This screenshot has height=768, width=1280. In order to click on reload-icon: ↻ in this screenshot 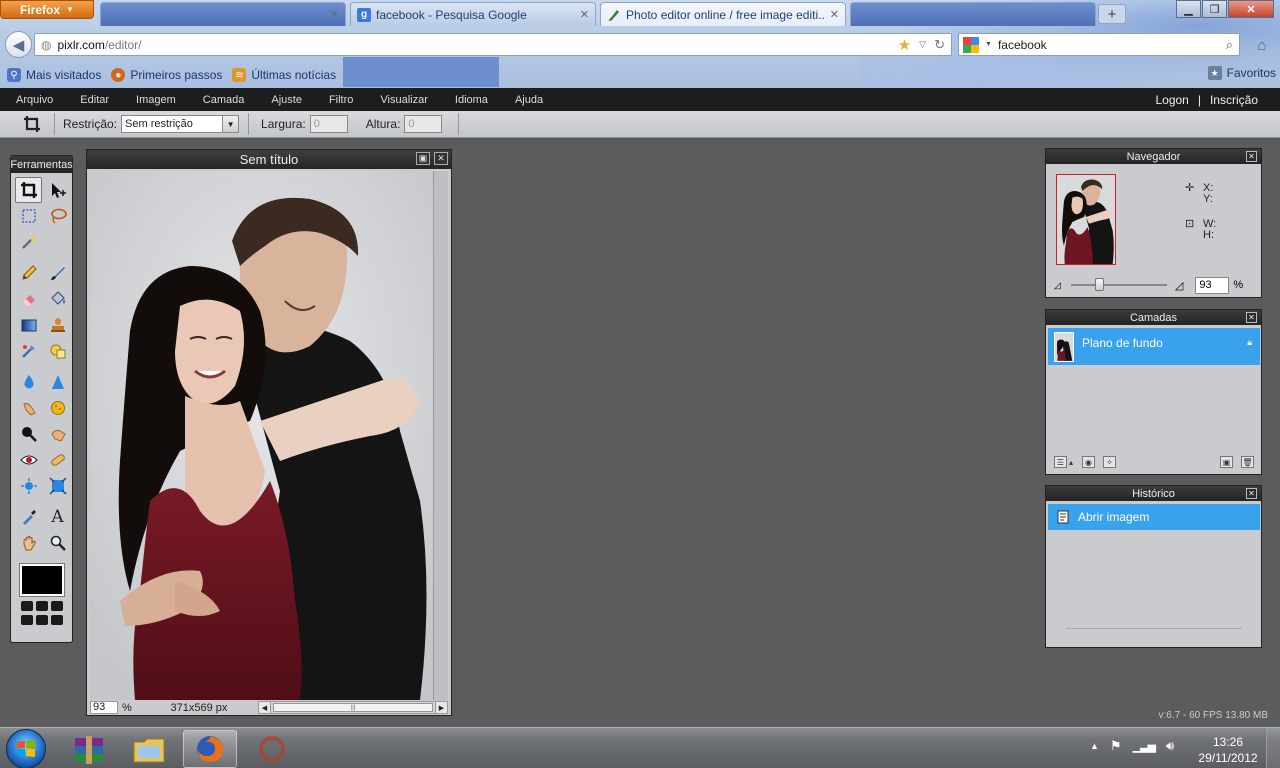, I will do `click(939, 45)`.